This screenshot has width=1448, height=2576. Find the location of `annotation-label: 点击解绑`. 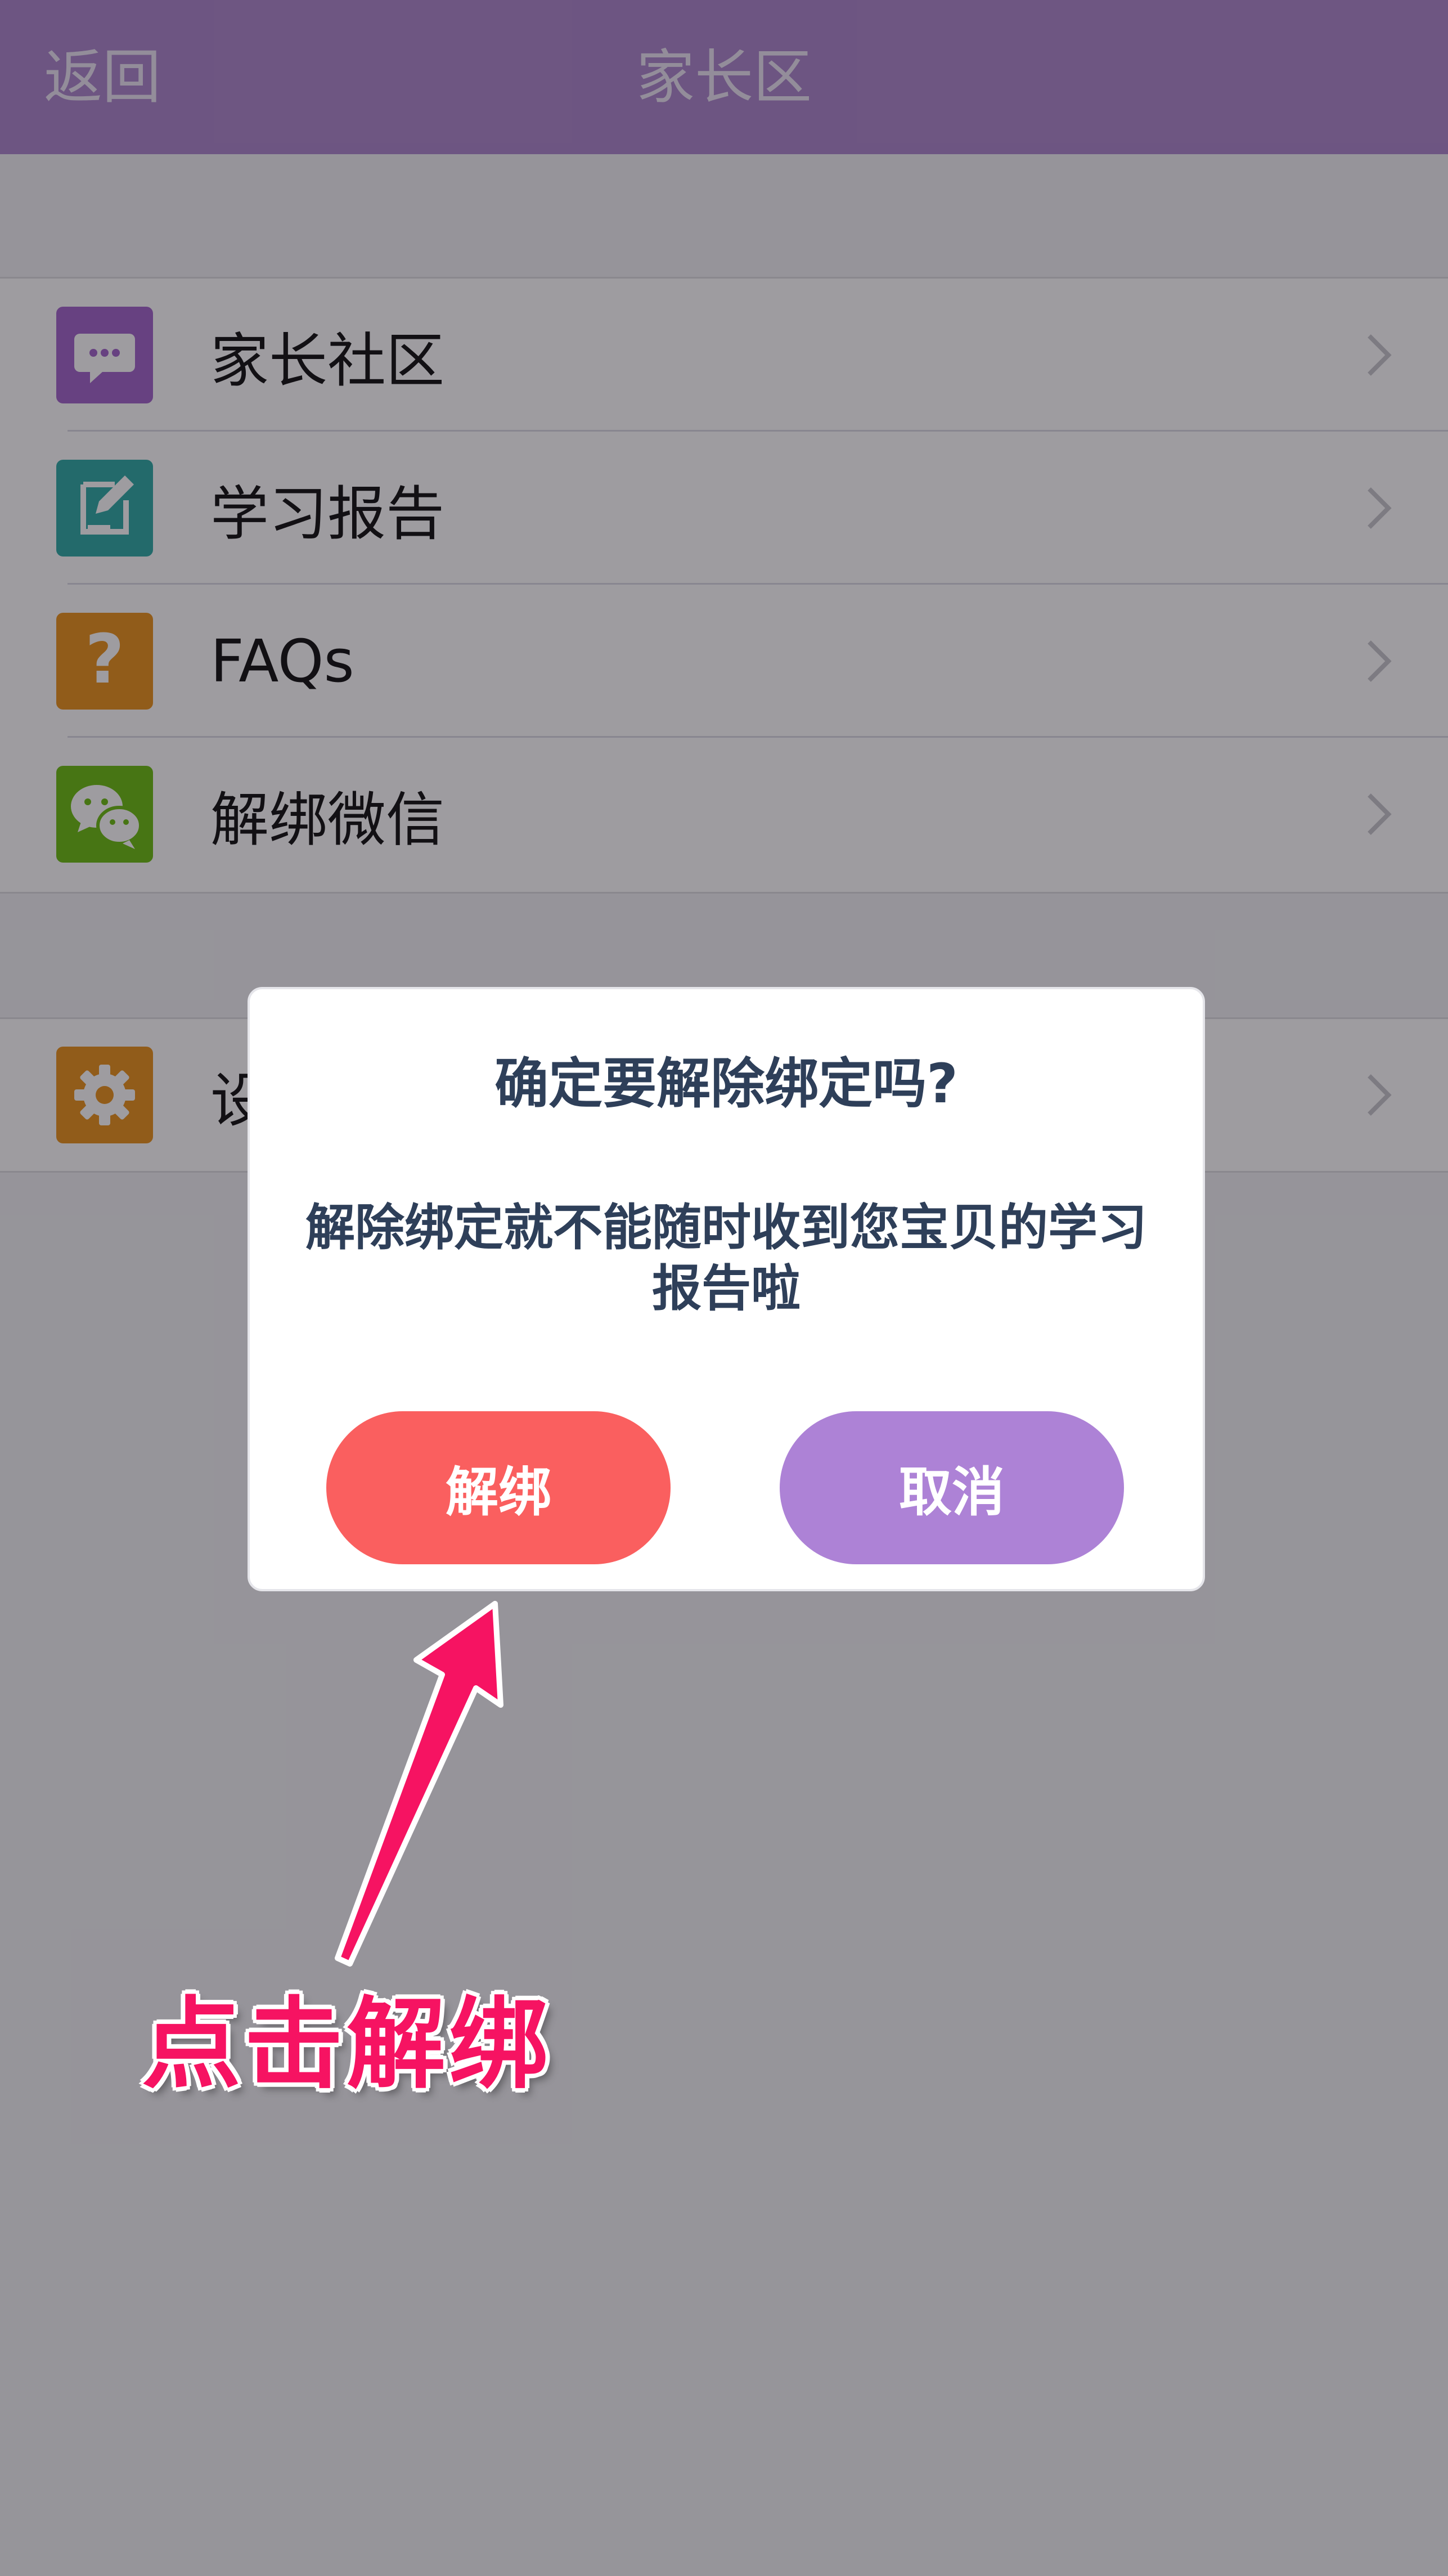

annotation-label: 点击解绑 is located at coordinates (347, 2044).